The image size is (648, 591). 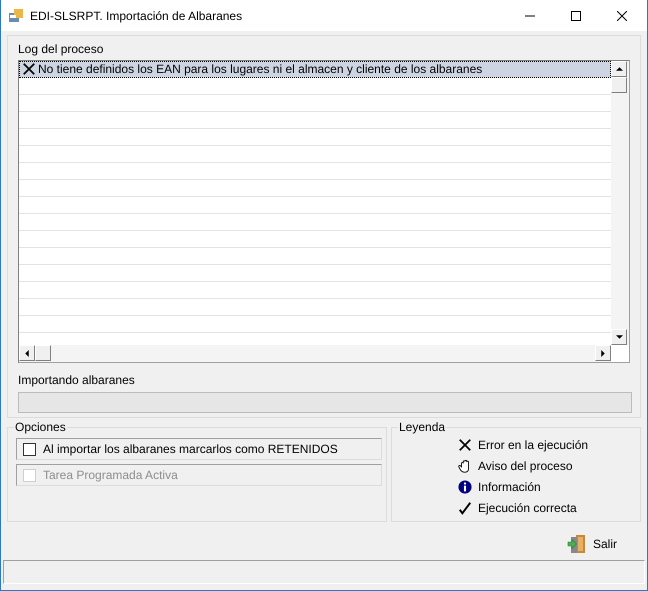 What do you see at coordinates (199, 449) in the screenshot?
I see `option-checkbox: Al importar los albaranes marcarlos como RETENIDOS` at bounding box center [199, 449].